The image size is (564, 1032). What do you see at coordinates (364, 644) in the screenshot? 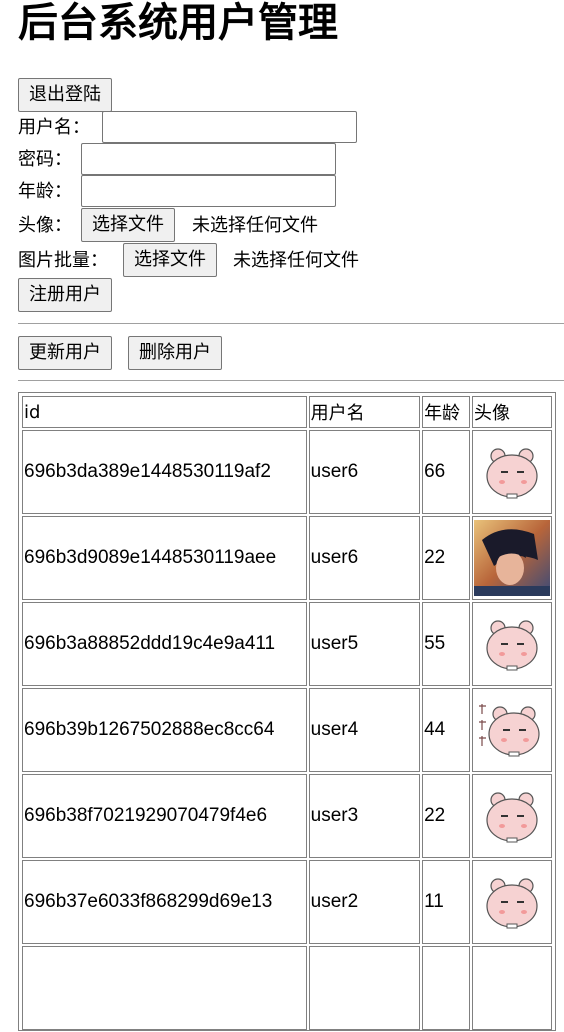
I see `cell-username: user5` at bounding box center [364, 644].